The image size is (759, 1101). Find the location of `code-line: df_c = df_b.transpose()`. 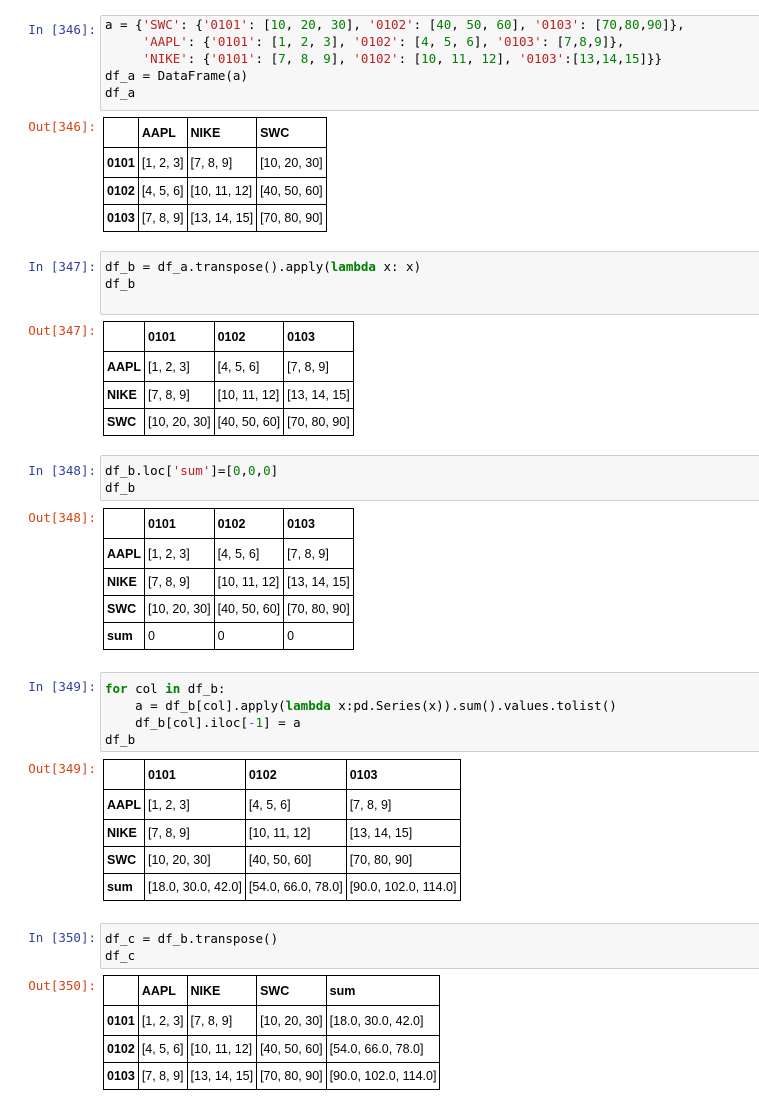

code-line: df_c = df_b.transpose() is located at coordinates (191, 938).